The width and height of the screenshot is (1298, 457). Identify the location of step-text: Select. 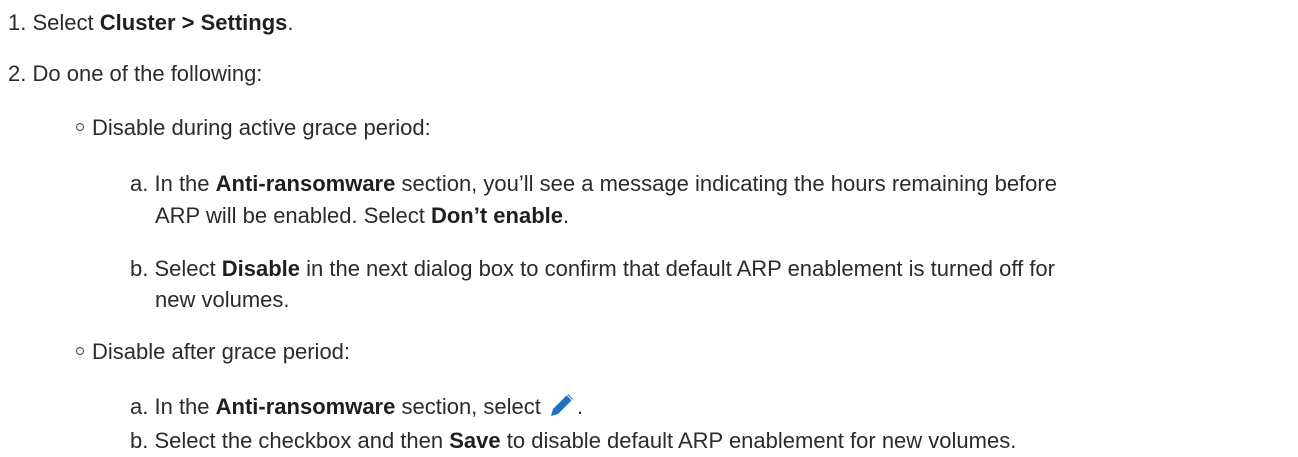
(66, 22).